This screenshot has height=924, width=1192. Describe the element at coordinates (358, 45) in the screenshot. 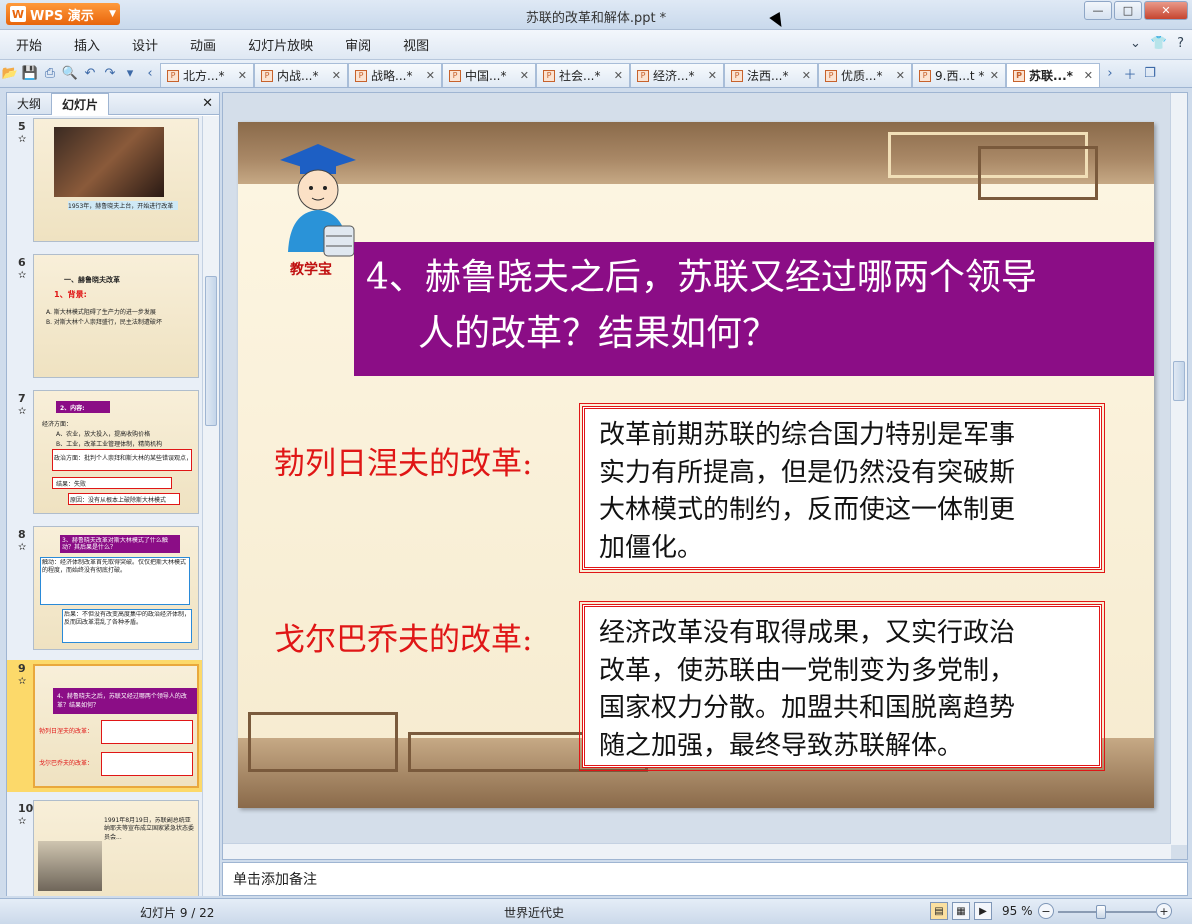

I see `menu-review: 审阅` at that location.